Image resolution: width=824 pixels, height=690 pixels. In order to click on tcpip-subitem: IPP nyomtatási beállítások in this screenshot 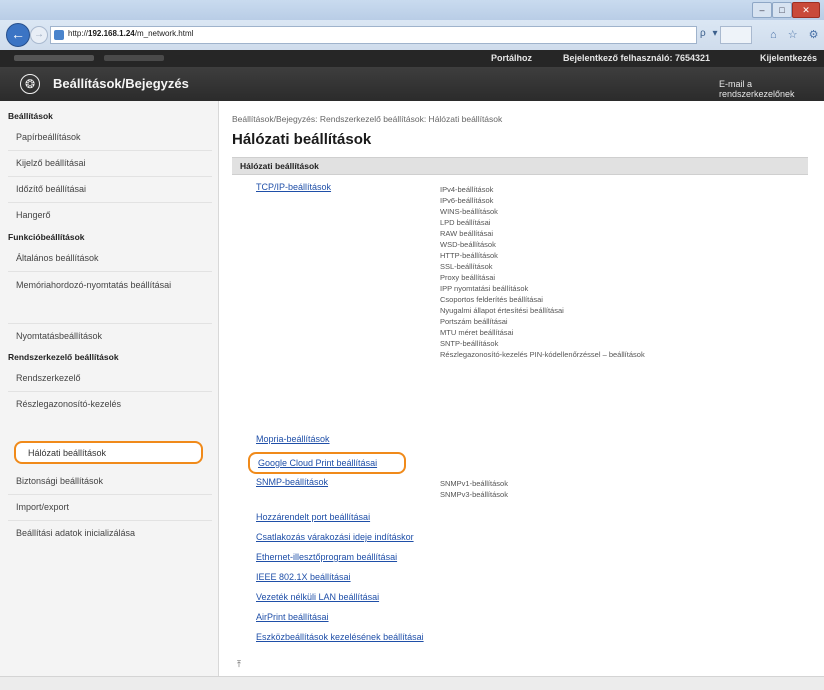, I will do `click(484, 288)`.